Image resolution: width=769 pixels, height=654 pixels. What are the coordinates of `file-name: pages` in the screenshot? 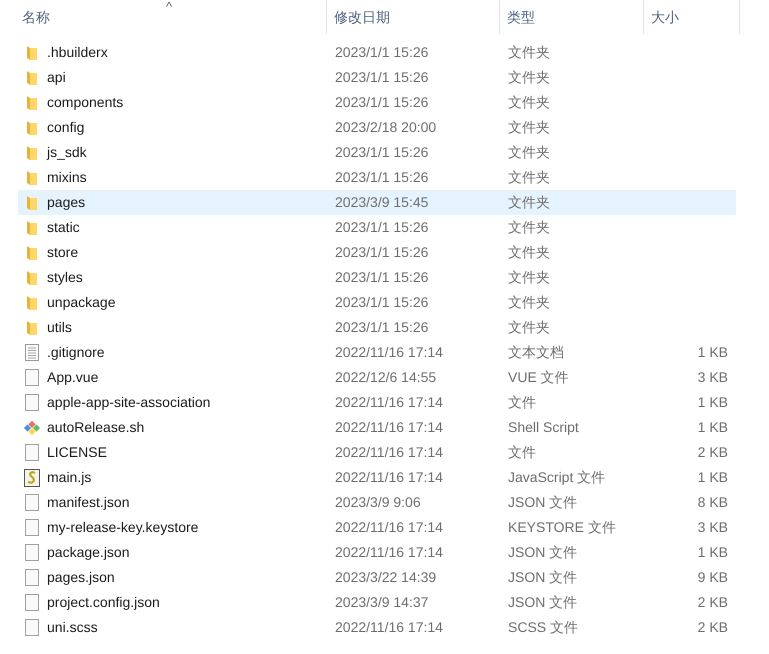 It's located at (66, 202).